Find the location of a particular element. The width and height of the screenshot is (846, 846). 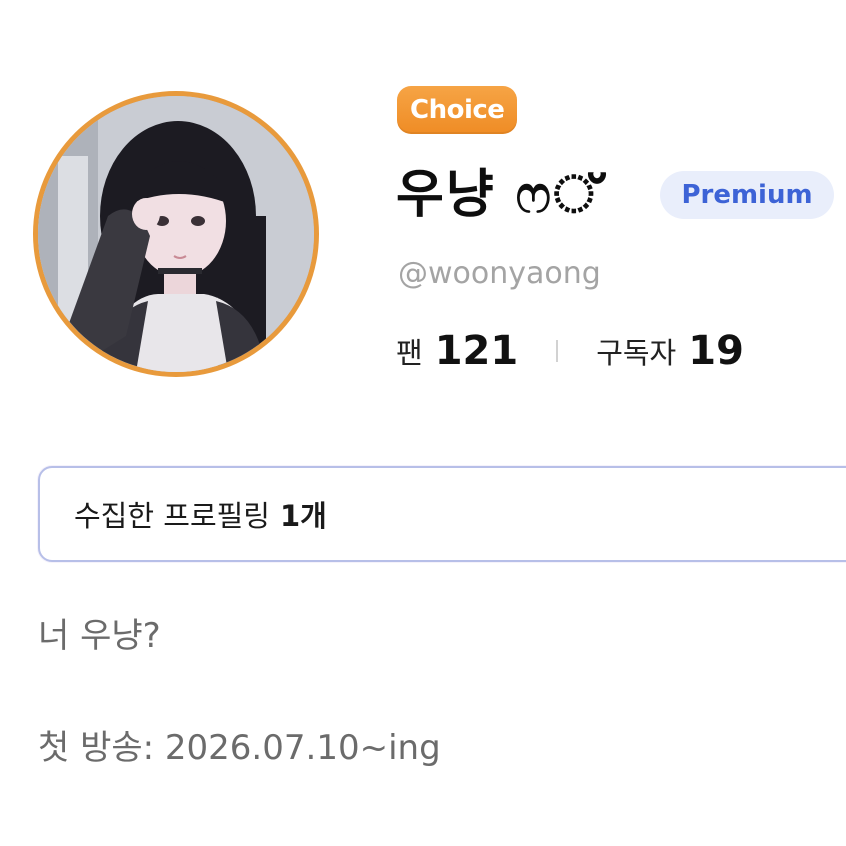

avatar-photo is located at coordinates (176, 234).